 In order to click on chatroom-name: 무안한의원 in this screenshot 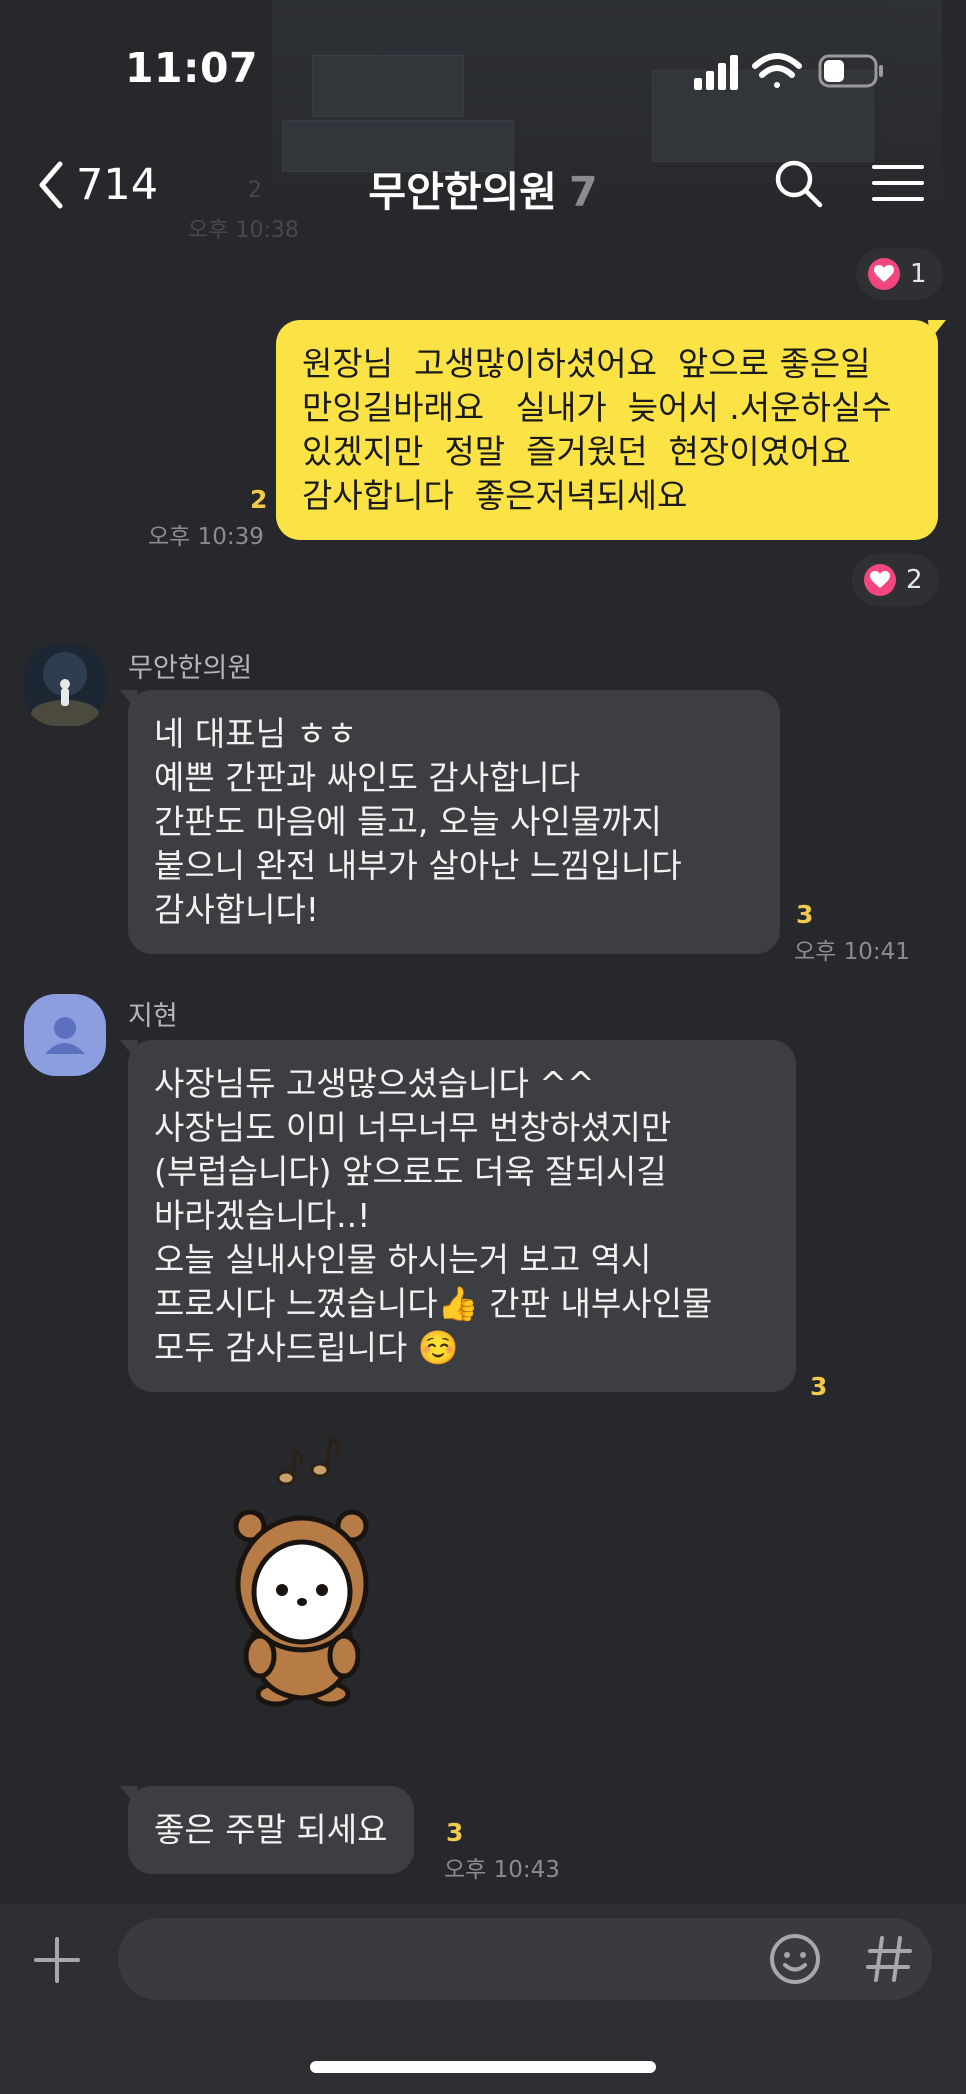, I will do `click(463, 192)`.